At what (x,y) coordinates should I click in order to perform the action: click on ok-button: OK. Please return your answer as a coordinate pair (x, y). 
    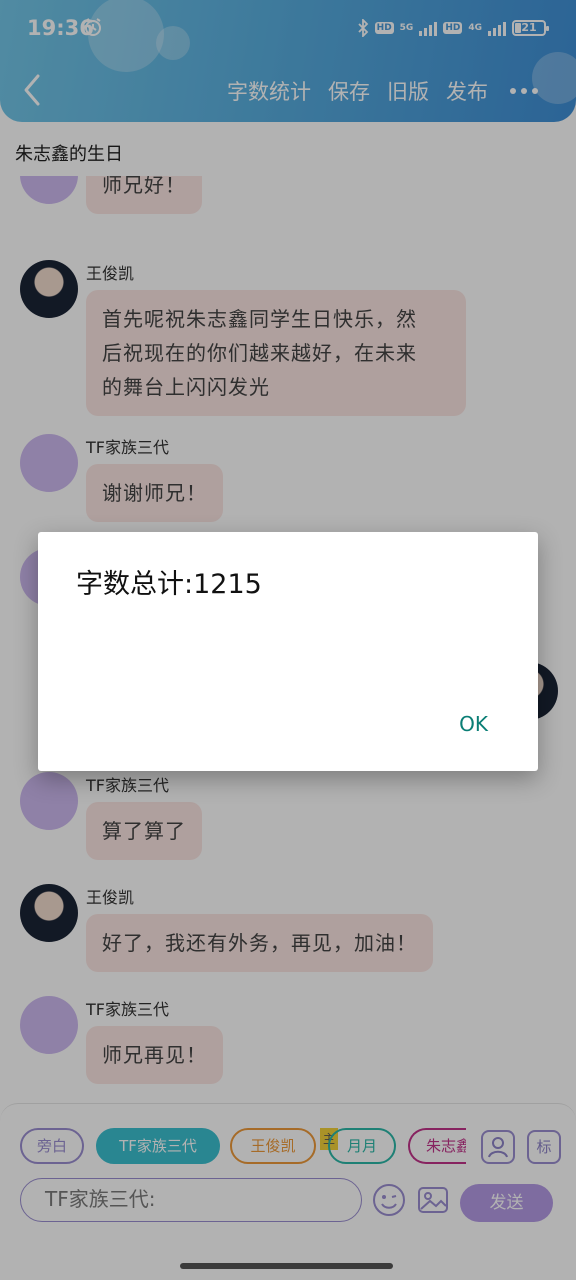
    Looking at the image, I should click on (473, 724).